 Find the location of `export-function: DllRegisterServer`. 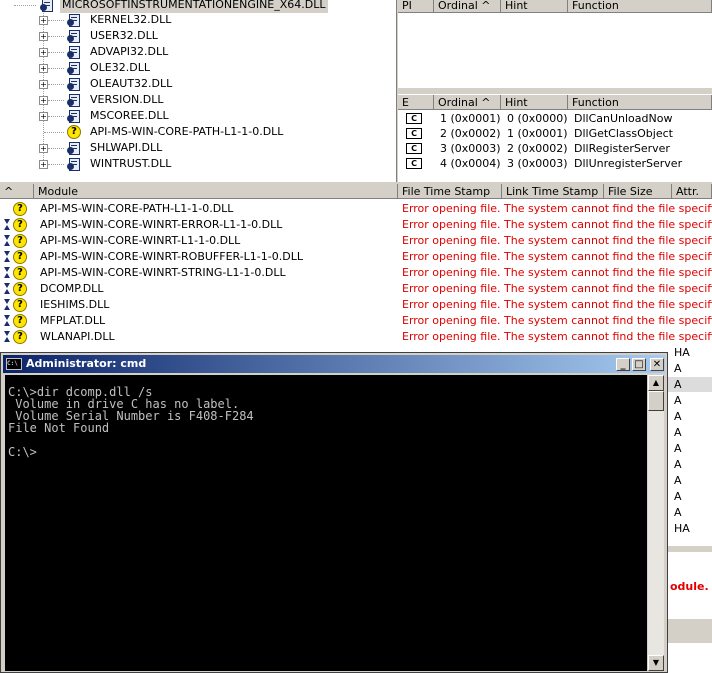

export-function: DllRegisterServer is located at coordinates (622, 148).